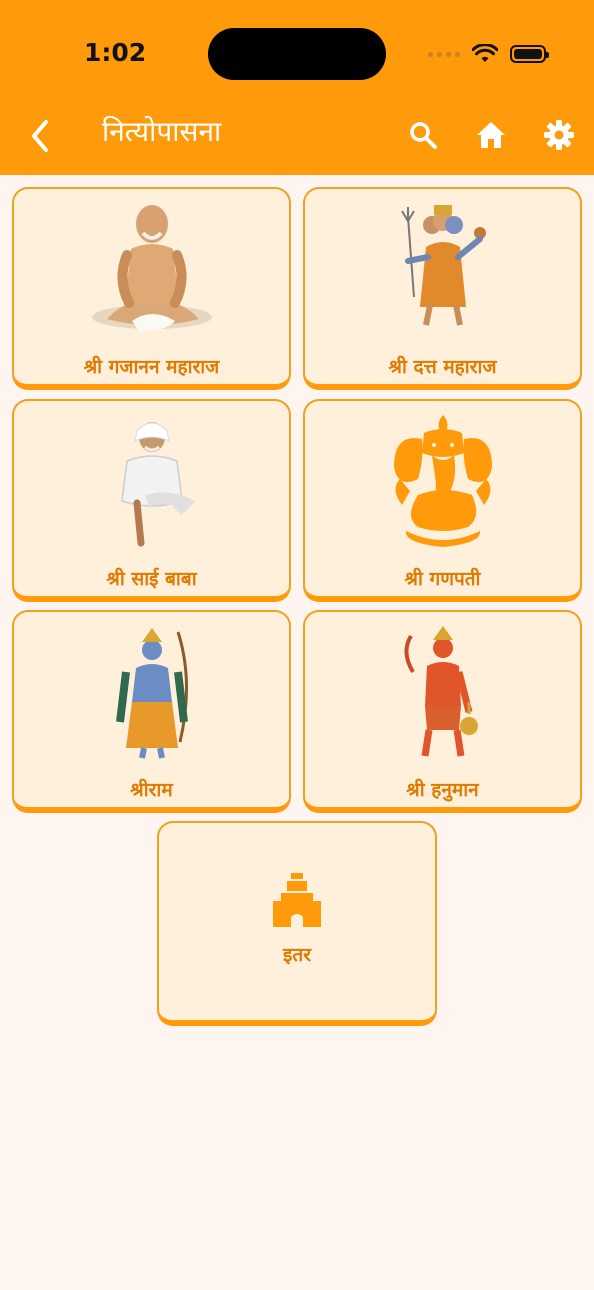 The width and height of the screenshot is (594, 1290). I want to click on dynamic-island, so click(297, 54).